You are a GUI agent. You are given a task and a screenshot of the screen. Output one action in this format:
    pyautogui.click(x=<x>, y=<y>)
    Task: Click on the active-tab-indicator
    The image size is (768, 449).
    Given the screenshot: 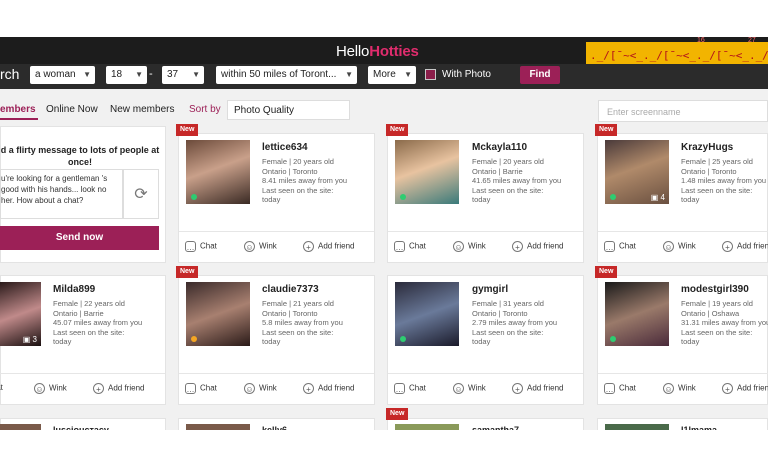 What is the action you would take?
    pyautogui.click(x=19, y=119)
    